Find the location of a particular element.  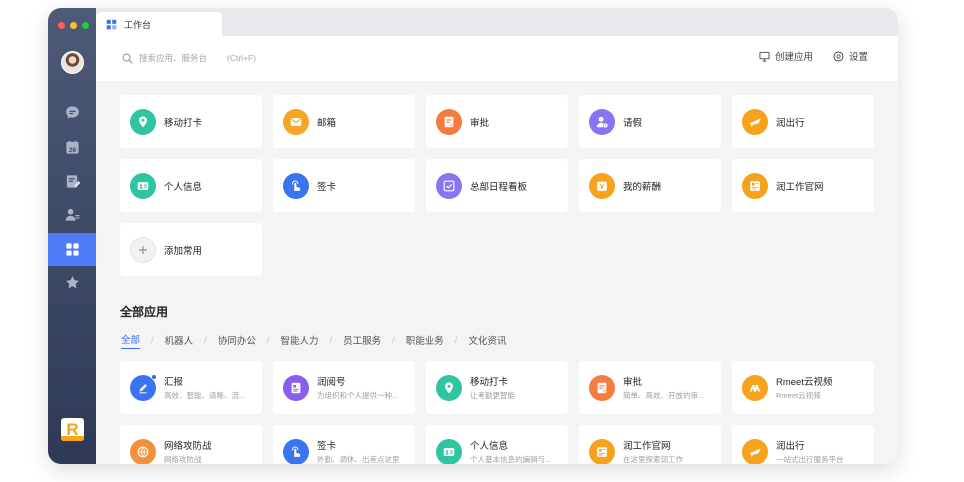

chat-bubble-icon is located at coordinates (72, 112).